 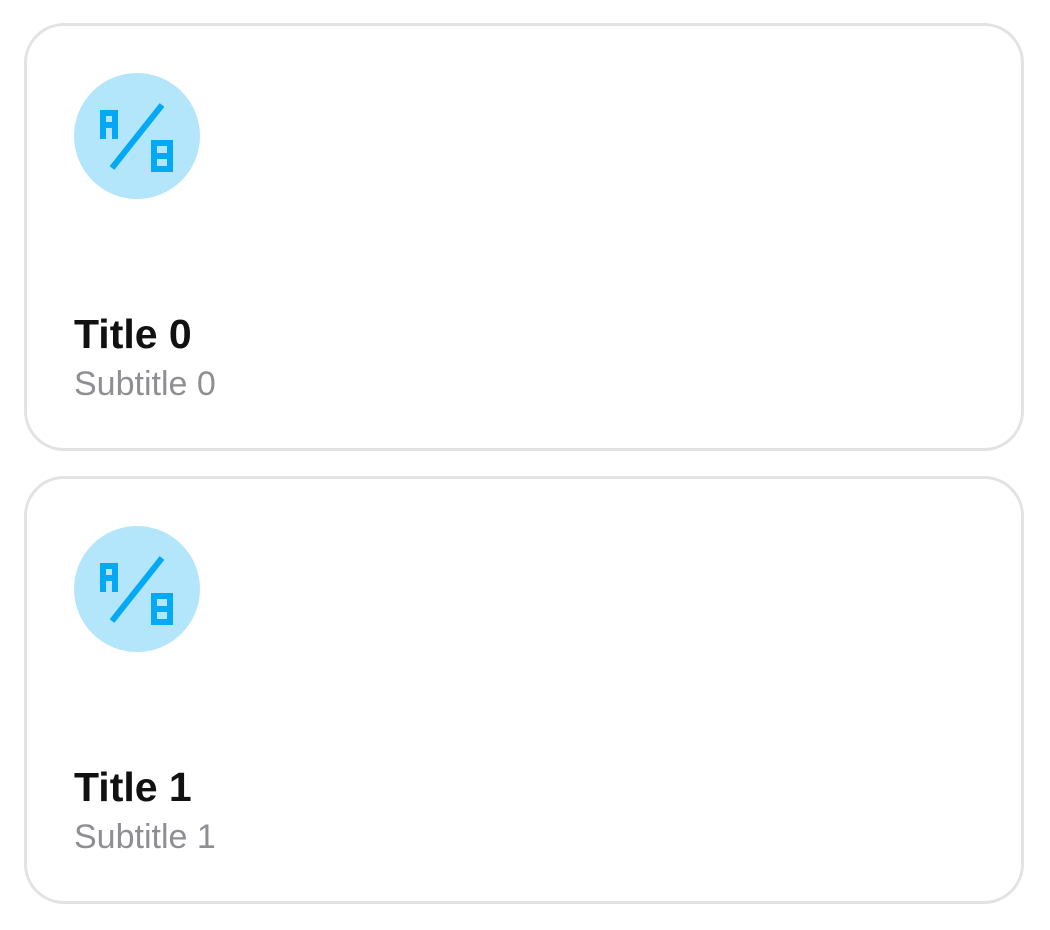 I want to click on card-title: Title 0, so click(x=133, y=334).